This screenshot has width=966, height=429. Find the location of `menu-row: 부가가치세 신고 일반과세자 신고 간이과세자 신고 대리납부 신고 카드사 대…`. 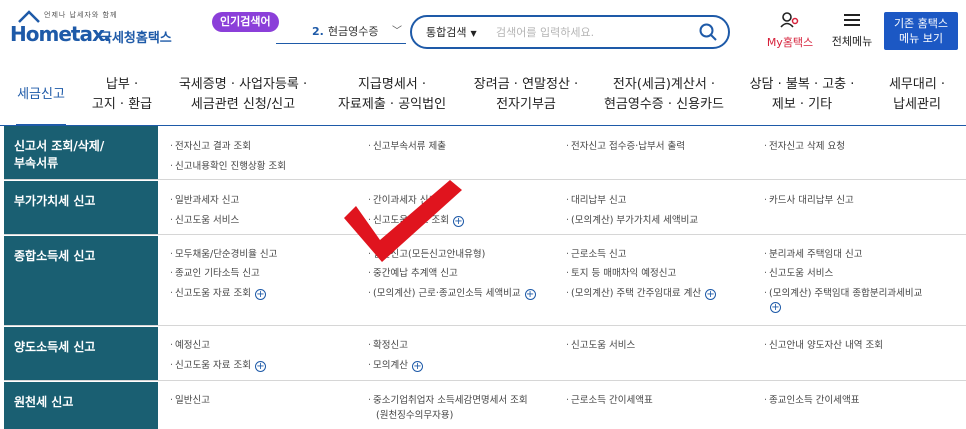

menu-row: 부가가치세 신고 일반과세자 신고 간이과세자 신고 대리납부 신고 카드사 대… is located at coordinates (485, 208).